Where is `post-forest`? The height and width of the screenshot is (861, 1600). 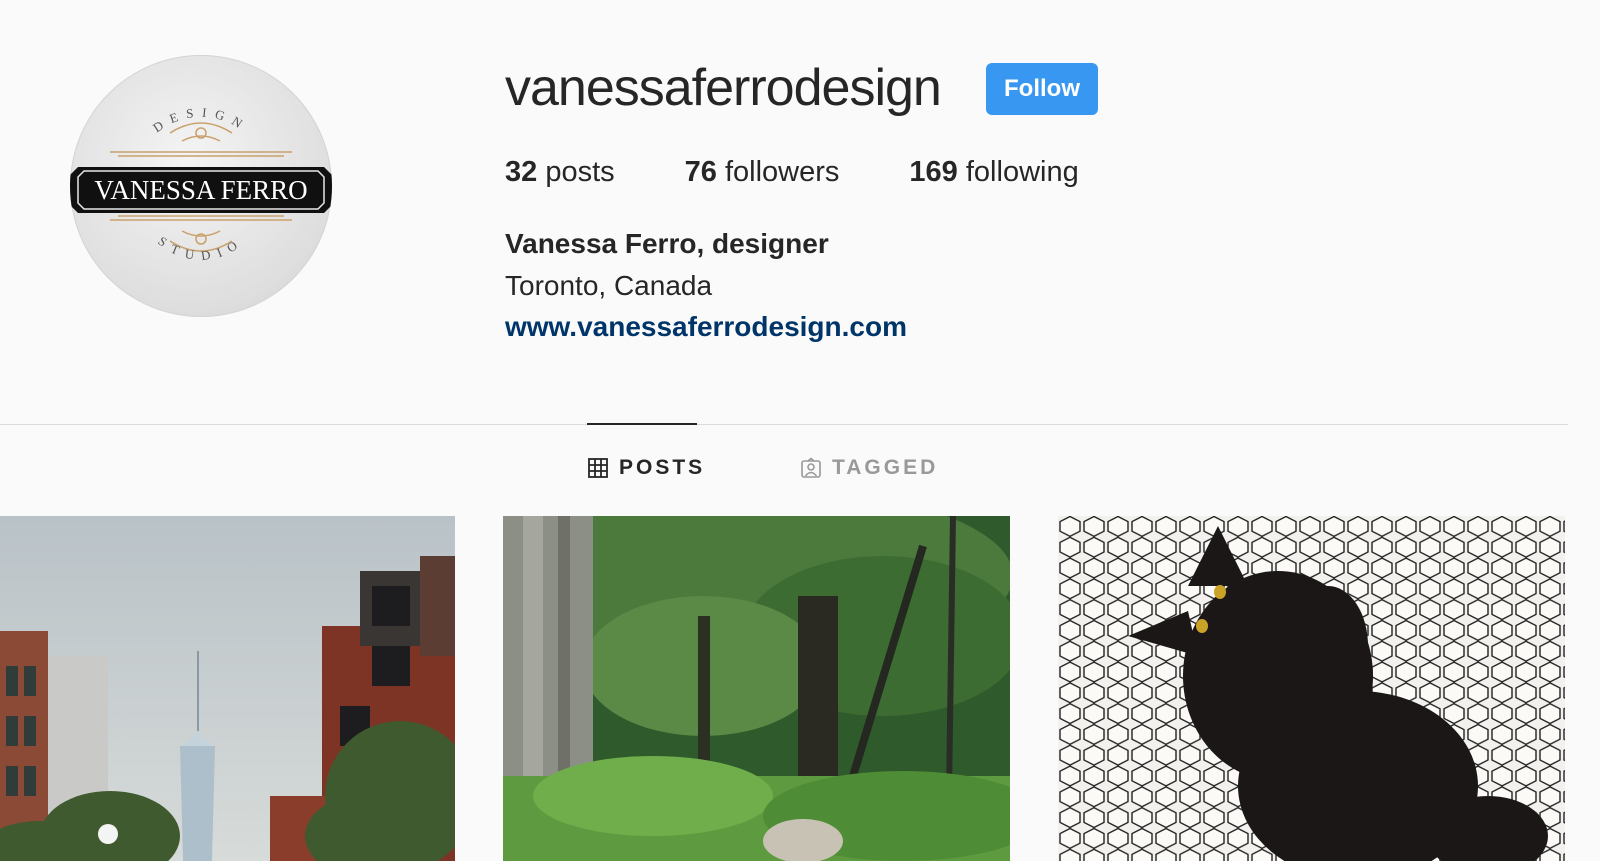 post-forest is located at coordinates (756, 688).